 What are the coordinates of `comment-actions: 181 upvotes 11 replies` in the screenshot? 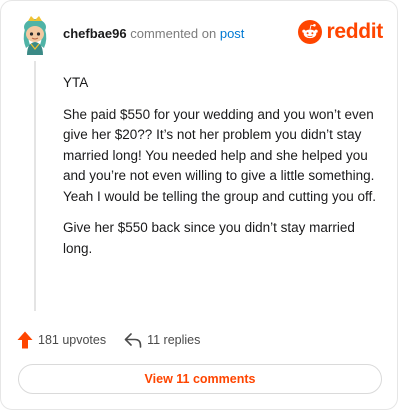 It's located at (108, 340).